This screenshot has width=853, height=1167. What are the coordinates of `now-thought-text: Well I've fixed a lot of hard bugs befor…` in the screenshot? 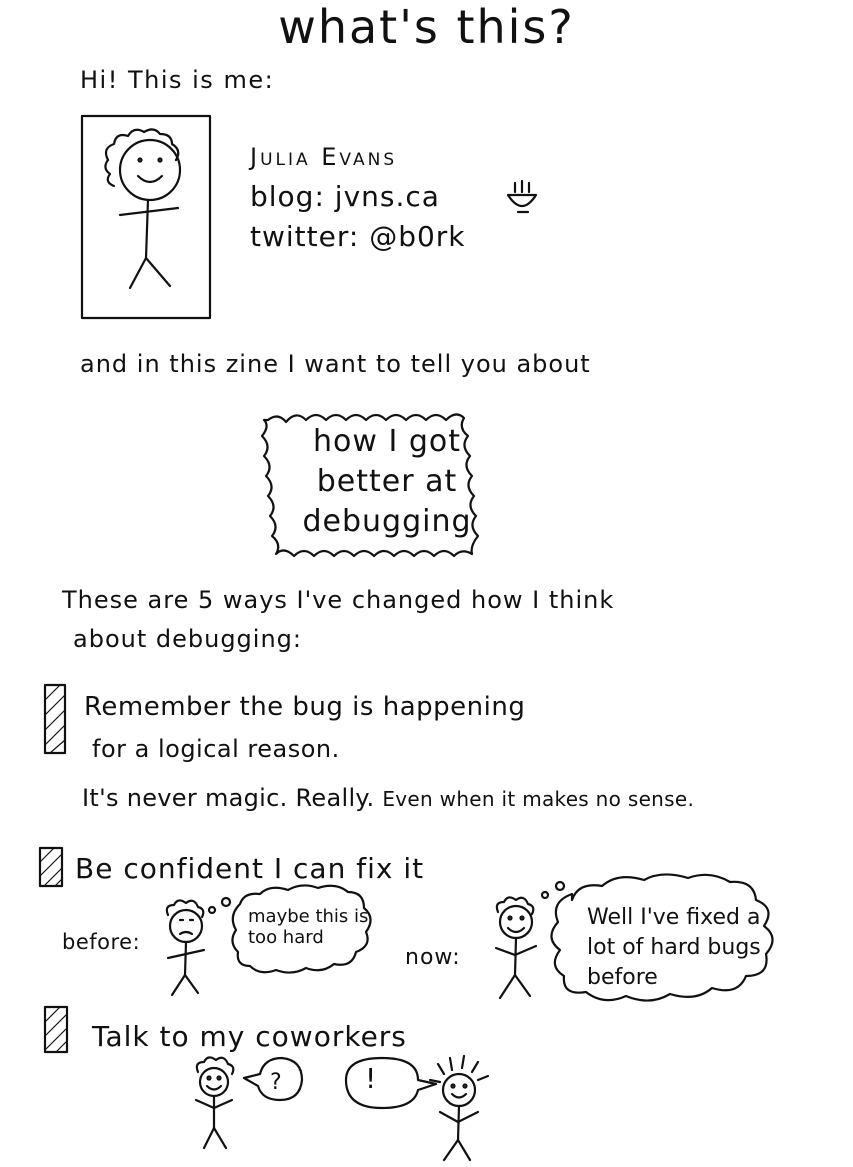 It's located at (674, 947).